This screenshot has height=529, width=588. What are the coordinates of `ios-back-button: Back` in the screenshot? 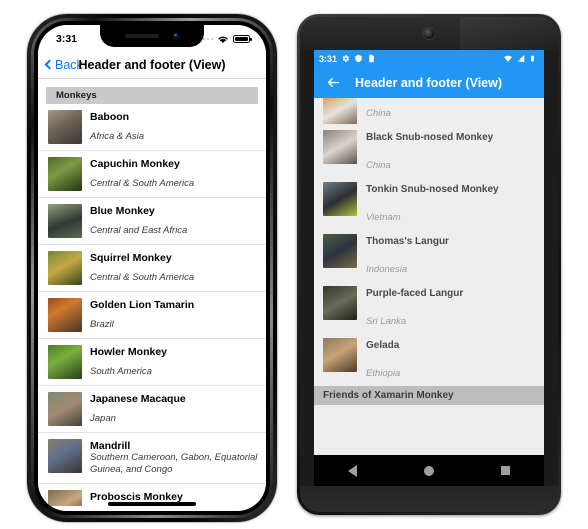 It's located at (63, 64).